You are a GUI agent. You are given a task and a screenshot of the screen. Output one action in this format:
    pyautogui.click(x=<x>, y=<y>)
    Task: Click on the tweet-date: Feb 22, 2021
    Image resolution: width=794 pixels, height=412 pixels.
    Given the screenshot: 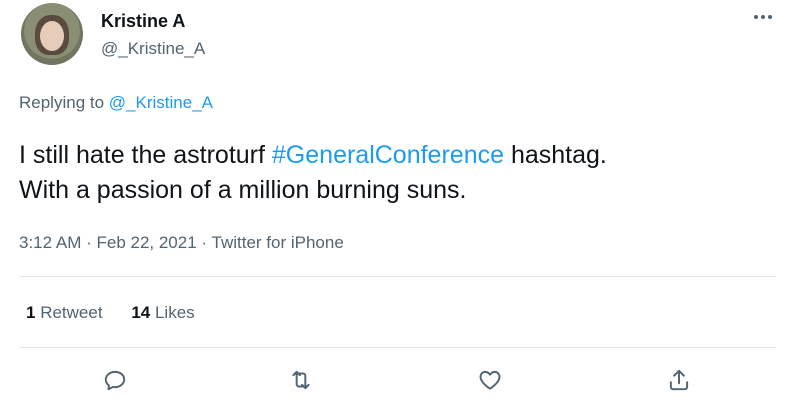 What is the action you would take?
    pyautogui.click(x=146, y=242)
    